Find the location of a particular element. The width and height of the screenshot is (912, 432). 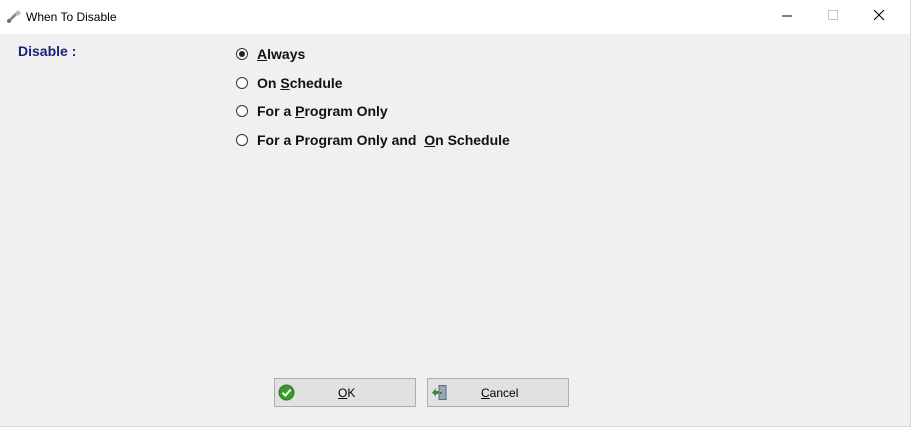

close-button is located at coordinates (879, 17).